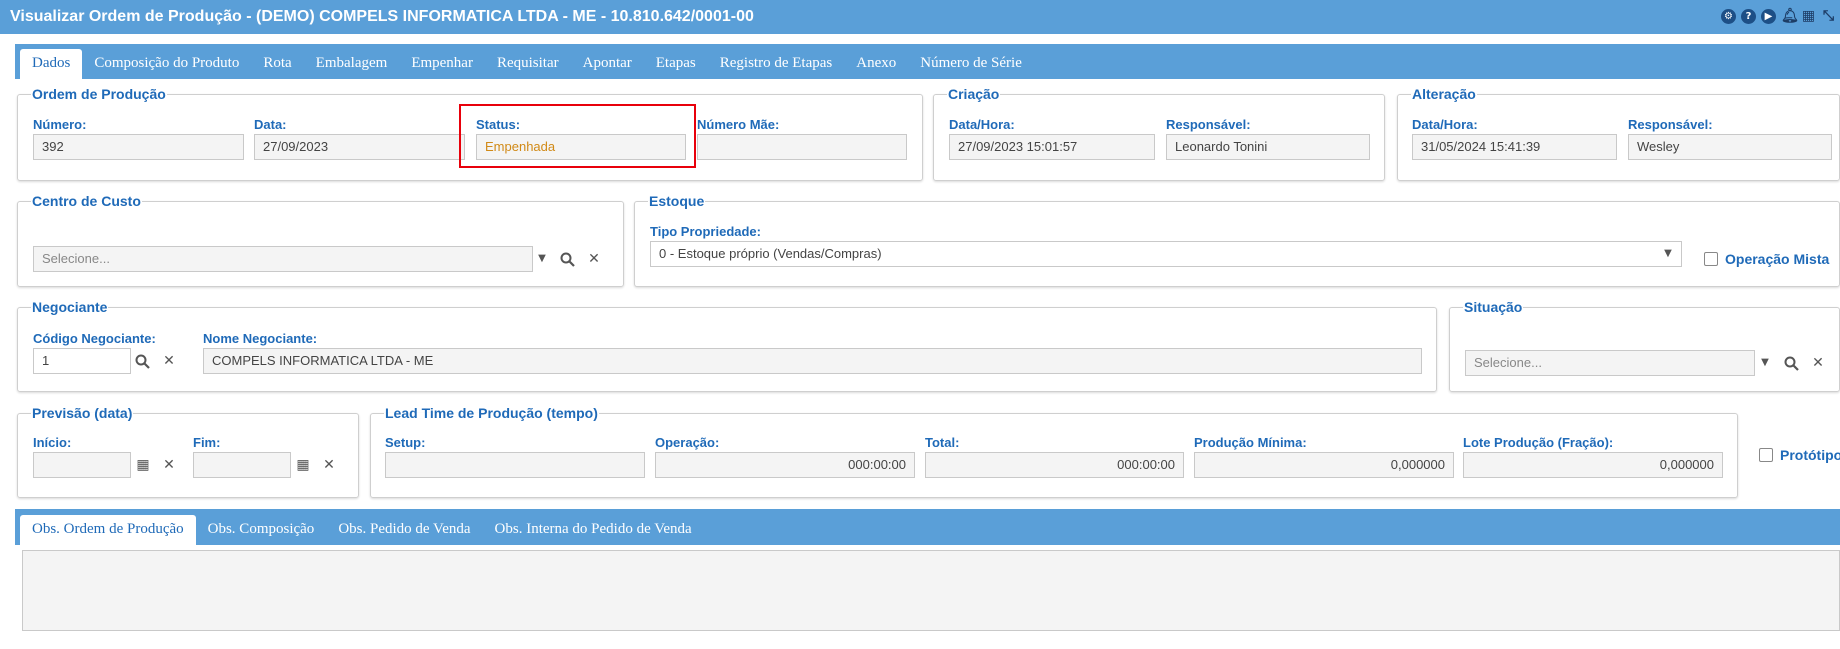  Describe the element at coordinates (982, 124) in the screenshot. I see `criacao-datahora-label: Data/Hora:` at that location.